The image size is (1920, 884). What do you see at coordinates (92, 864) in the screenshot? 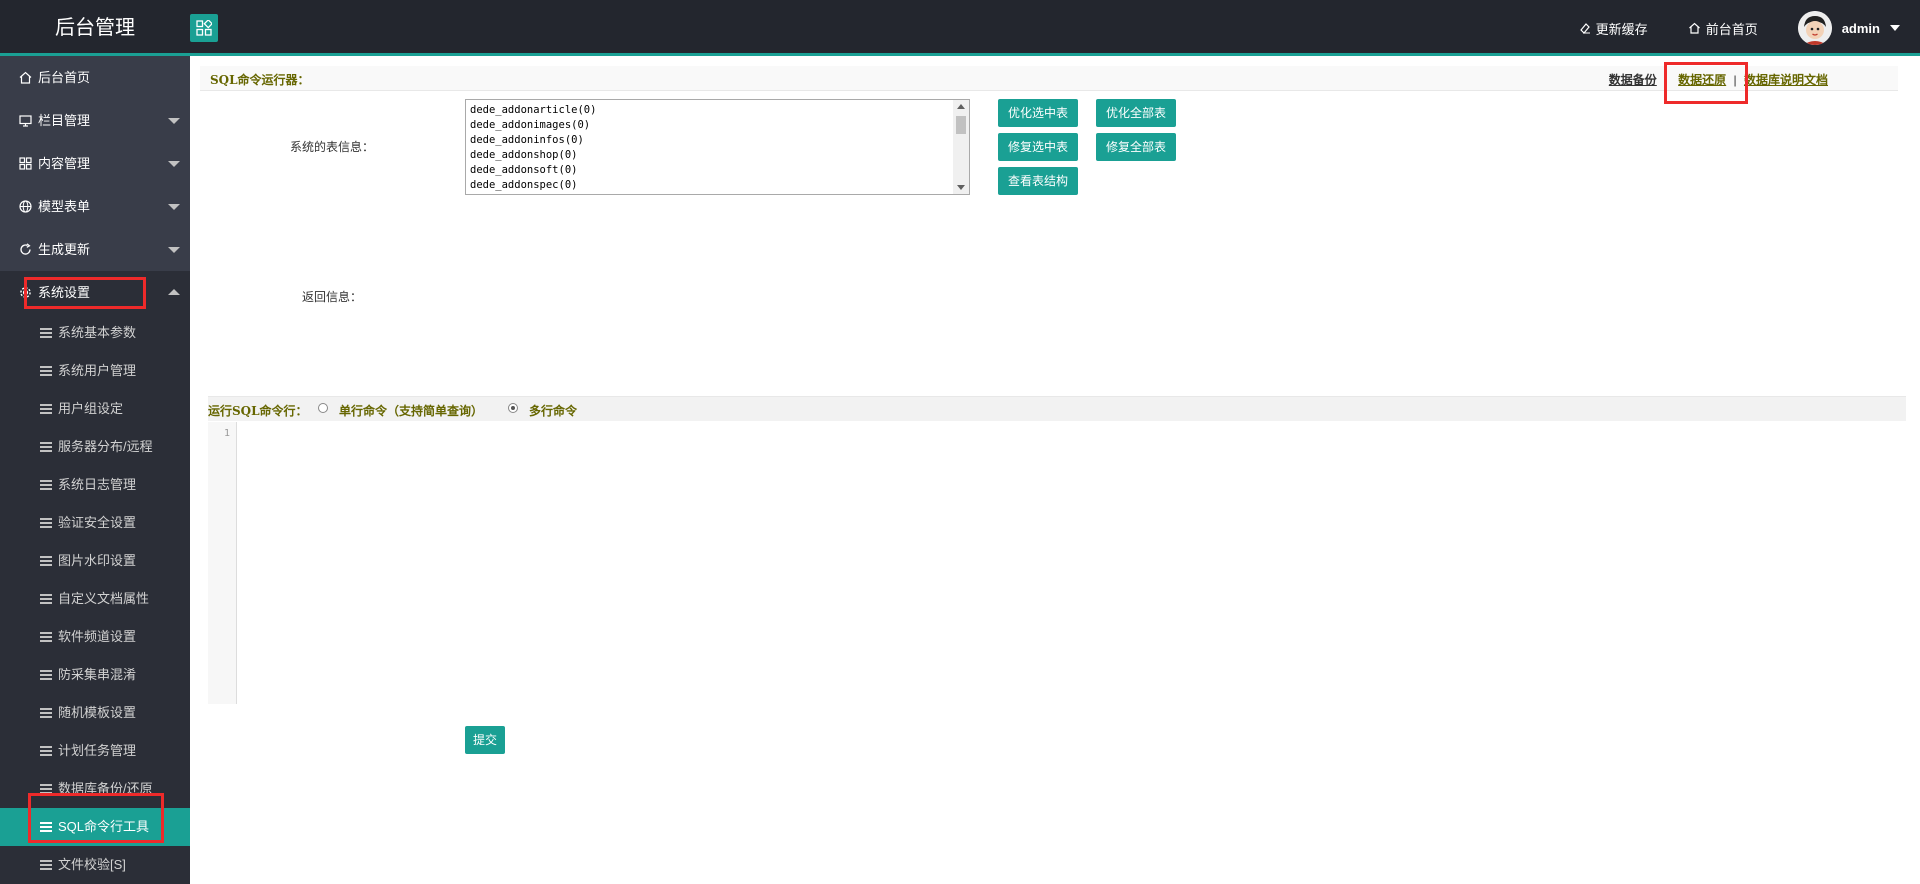
I see `sidebar-subitem-label: 文件校验[S]` at bounding box center [92, 864].